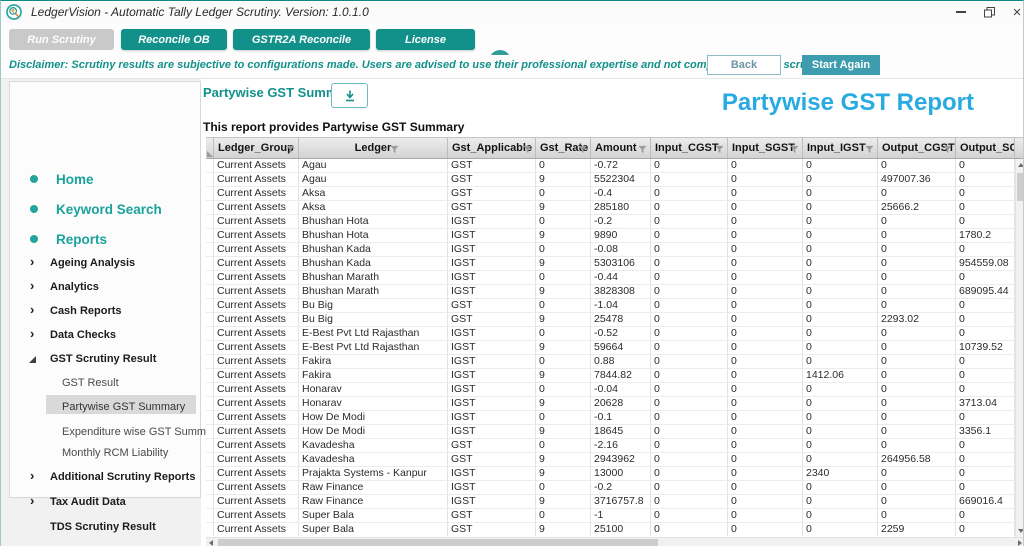 The height and width of the screenshot is (546, 1024). What do you see at coordinates (373, 529) in the screenshot?
I see `table-cell: Super Bala` at bounding box center [373, 529].